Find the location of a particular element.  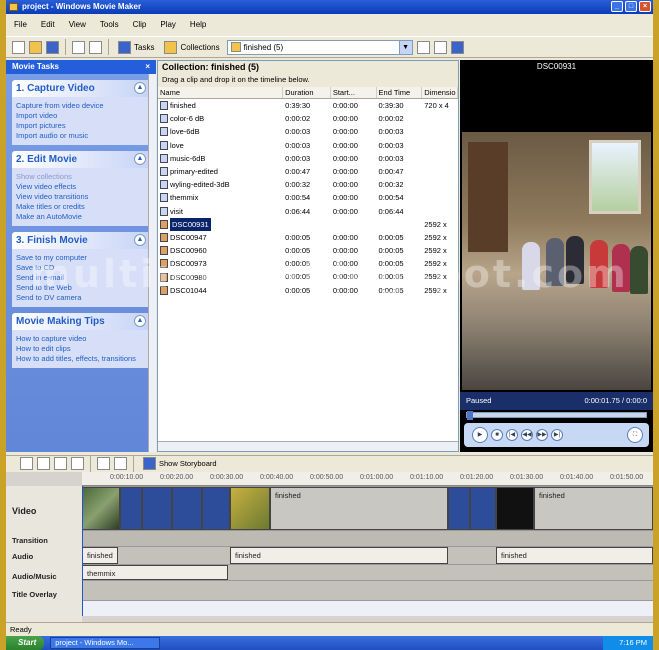

task-group-header: Movie Making Tips ▲ is located at coordinates (81, 321).